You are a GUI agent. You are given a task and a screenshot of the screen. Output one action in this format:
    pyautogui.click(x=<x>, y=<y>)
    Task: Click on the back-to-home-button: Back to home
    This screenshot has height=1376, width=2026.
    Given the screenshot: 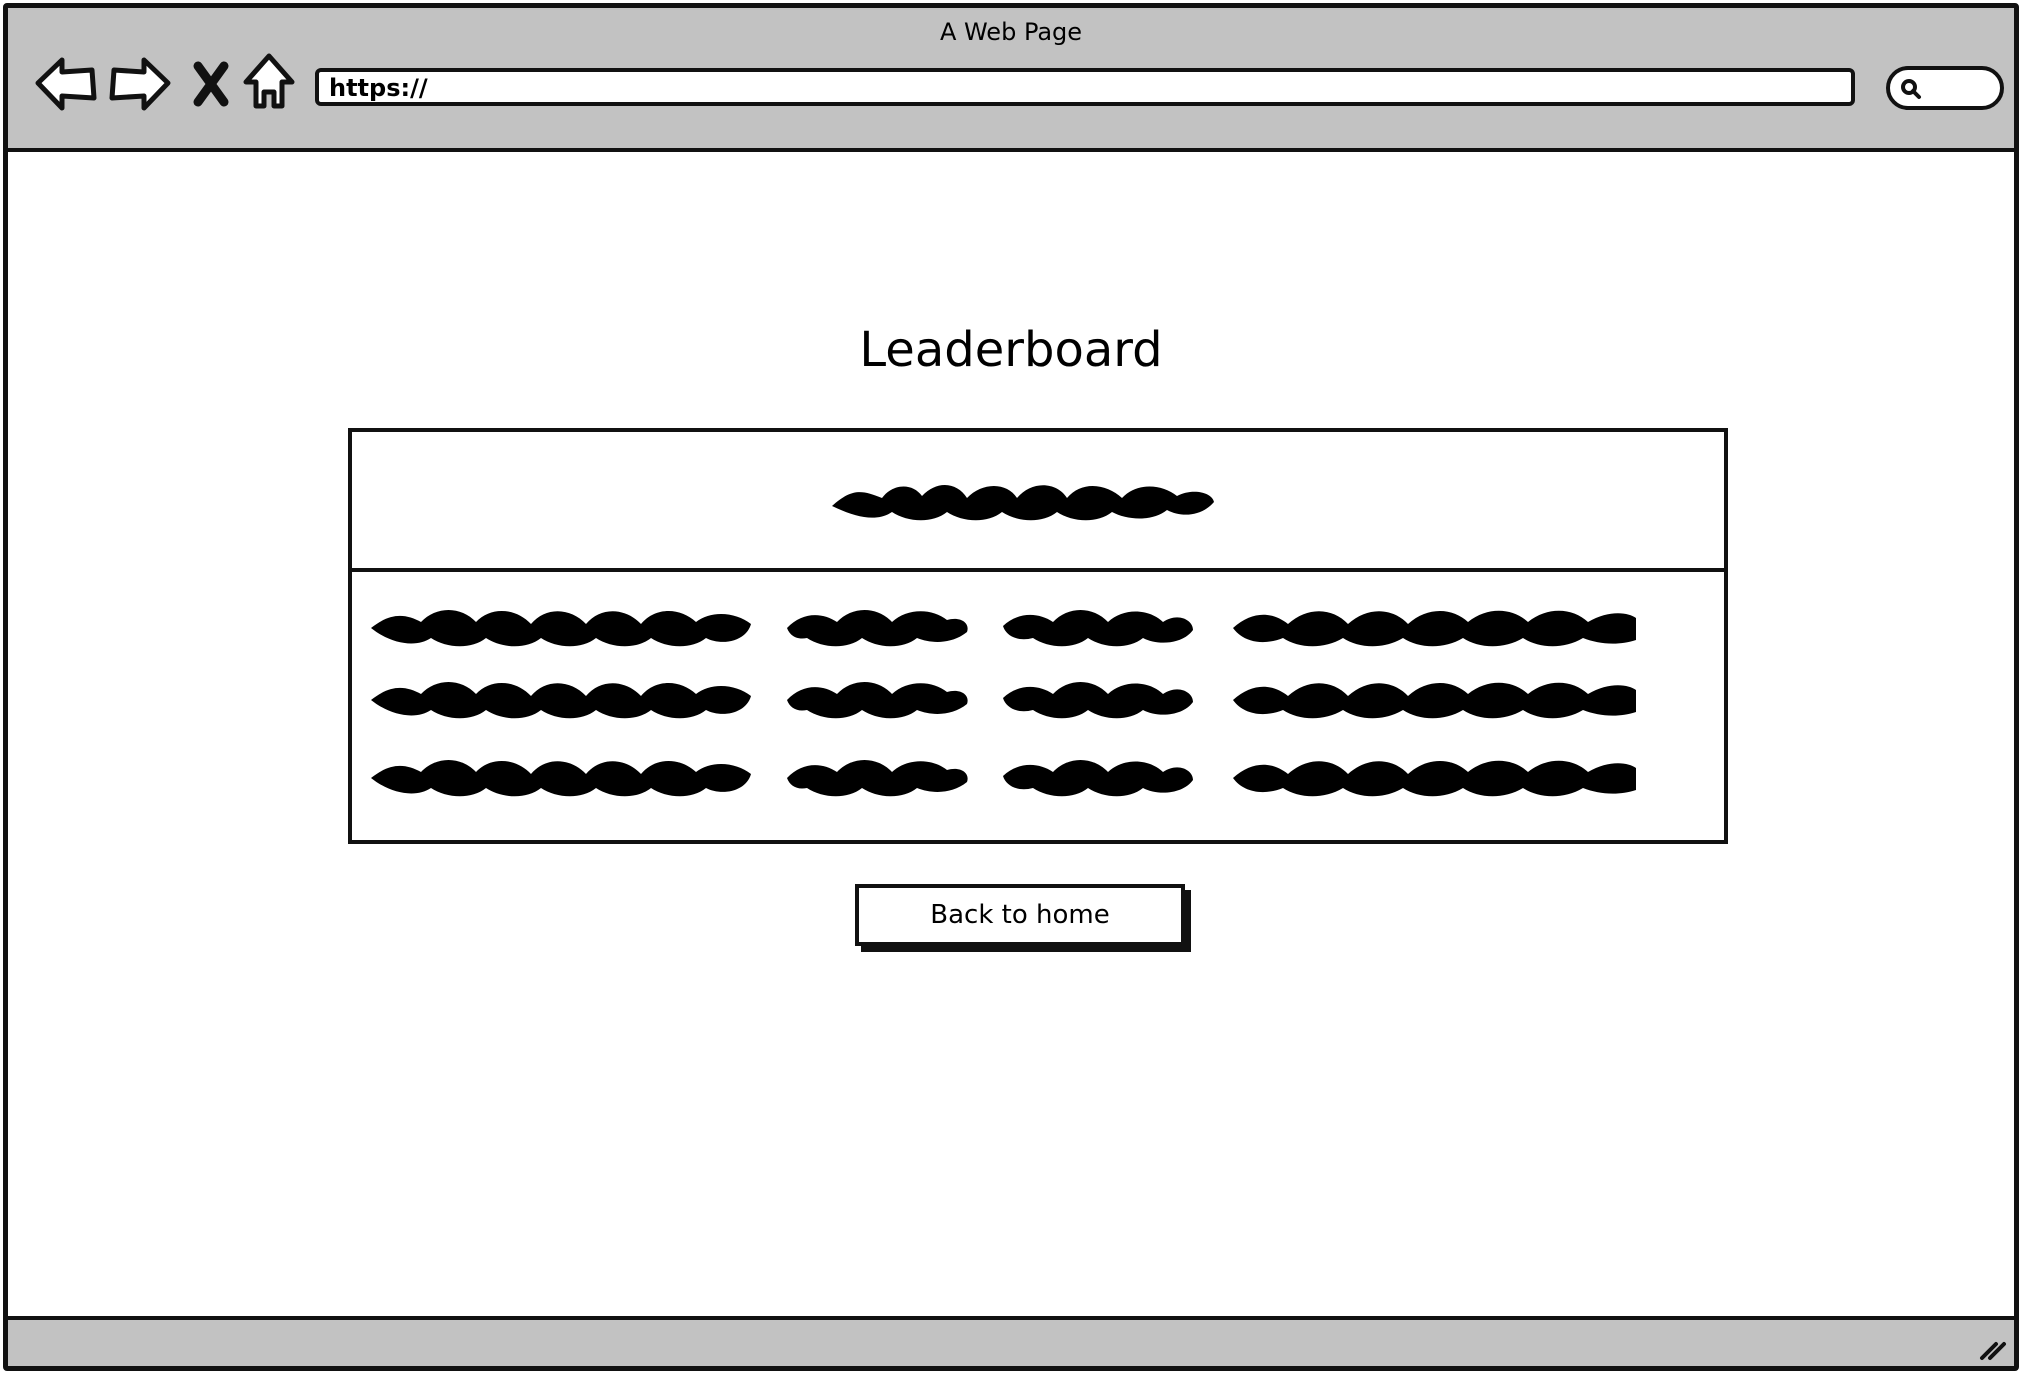 What is the action you would take?
    pyautogui.click(x=1020, y=915)
    